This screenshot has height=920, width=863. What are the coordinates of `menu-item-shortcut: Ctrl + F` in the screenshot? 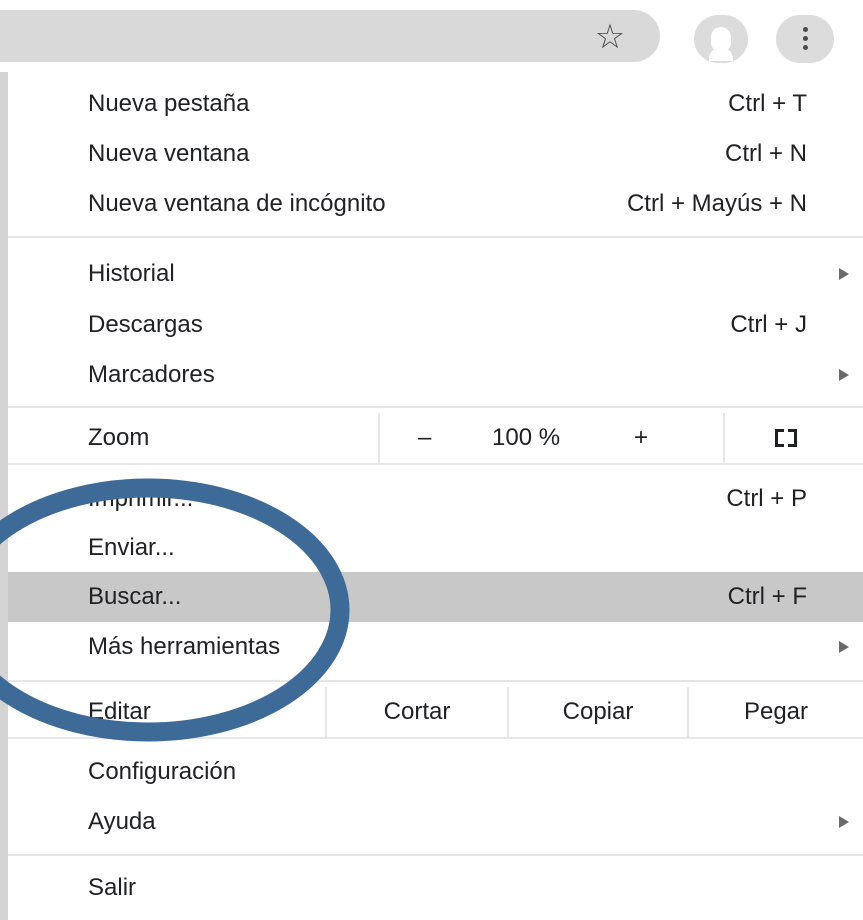 It's located at (767, 596).